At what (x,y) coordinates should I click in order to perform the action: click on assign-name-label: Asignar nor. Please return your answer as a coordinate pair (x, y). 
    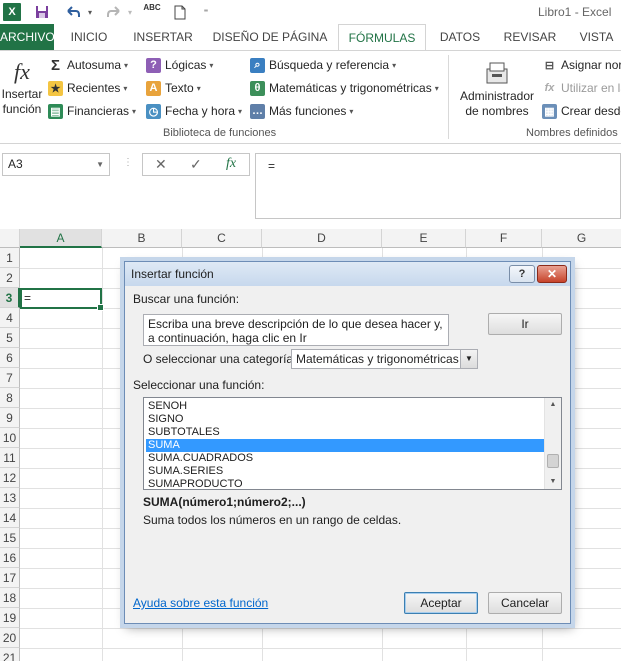
    Looking at the image, I should click on (591, 65).